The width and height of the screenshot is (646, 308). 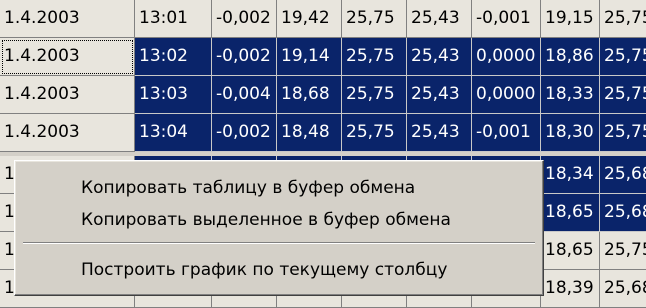 What do you see at coordinates (570, 57) in the screenshot?
I see `table-cell: 18,86` at bounding box center [570, 57].